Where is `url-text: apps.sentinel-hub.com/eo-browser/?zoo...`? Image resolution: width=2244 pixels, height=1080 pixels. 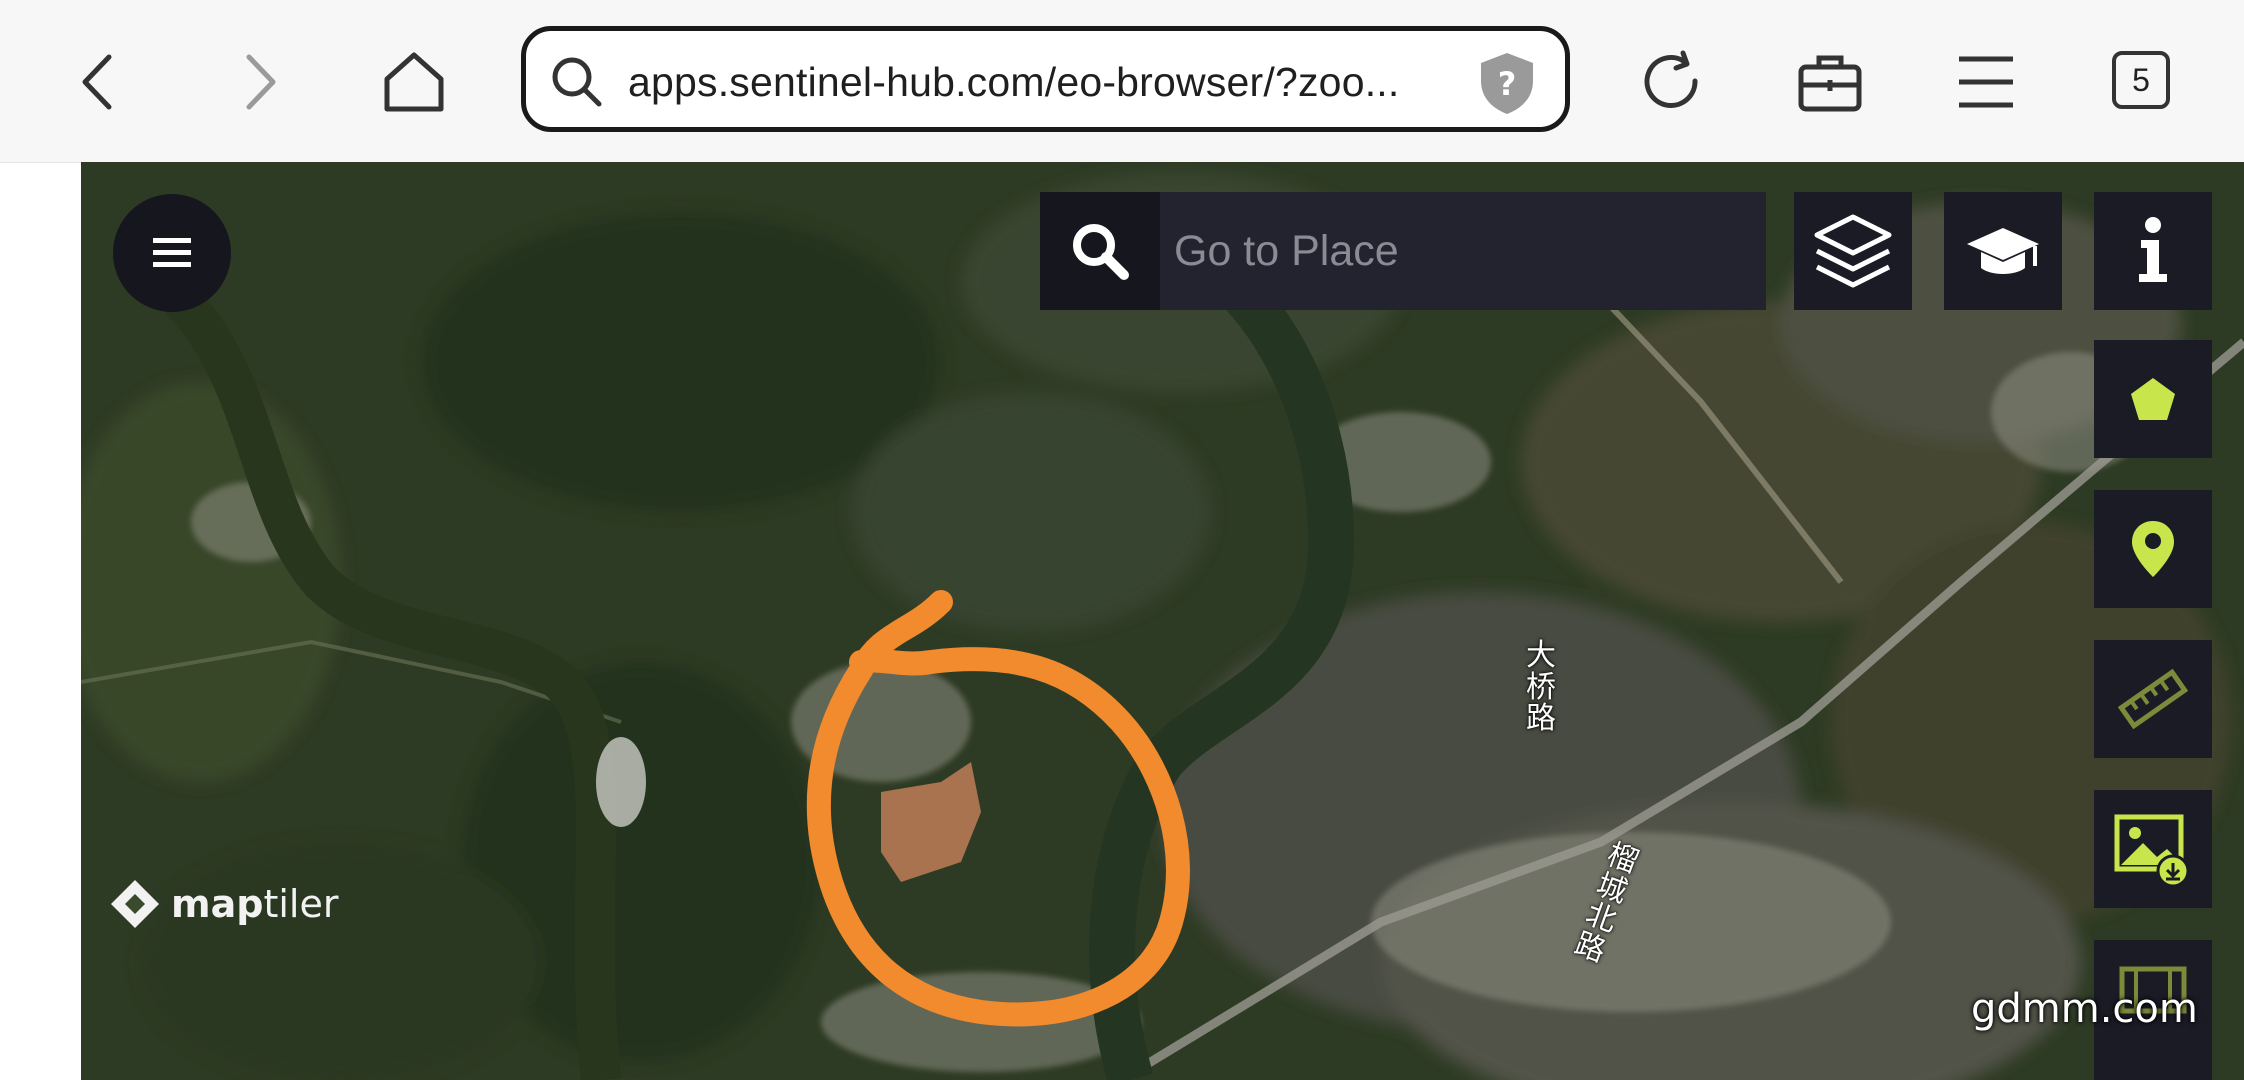 url-text: apps.sentinel-hub.com/eo-browser/?zoo... is located at coordinates (1038, 82).